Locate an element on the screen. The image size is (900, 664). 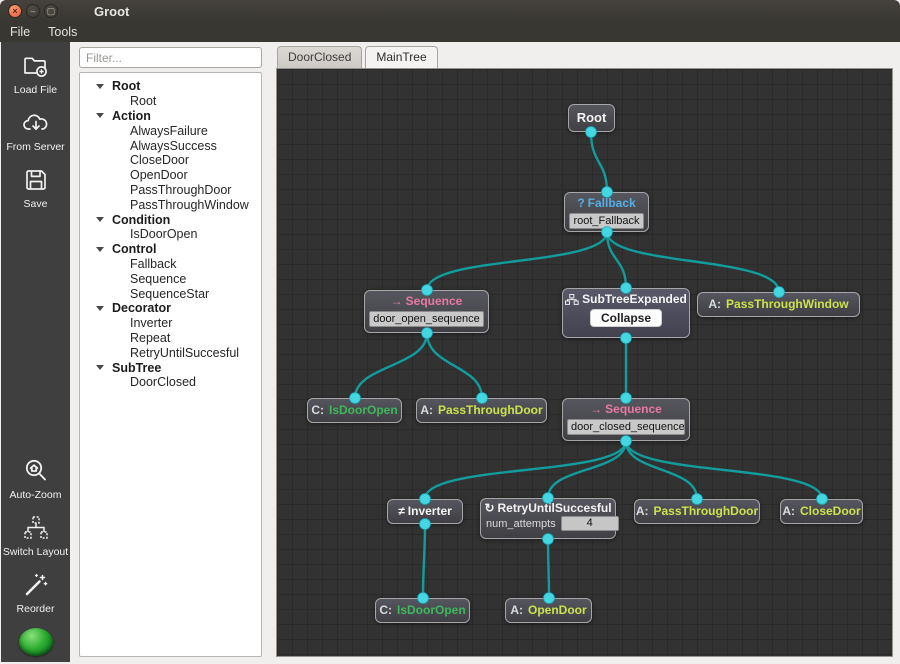
node-subtree-expanded: SubTreeExpanded Collapse is located at coordinates (626, 313).